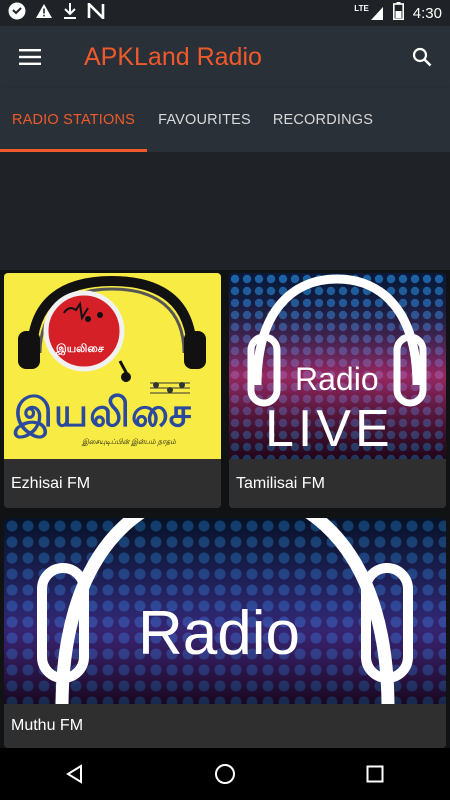 The width and height of the screenshot is (450, 800). I want to click on station-logo-tamilisai: Radio LIVE, so click(337, 366).